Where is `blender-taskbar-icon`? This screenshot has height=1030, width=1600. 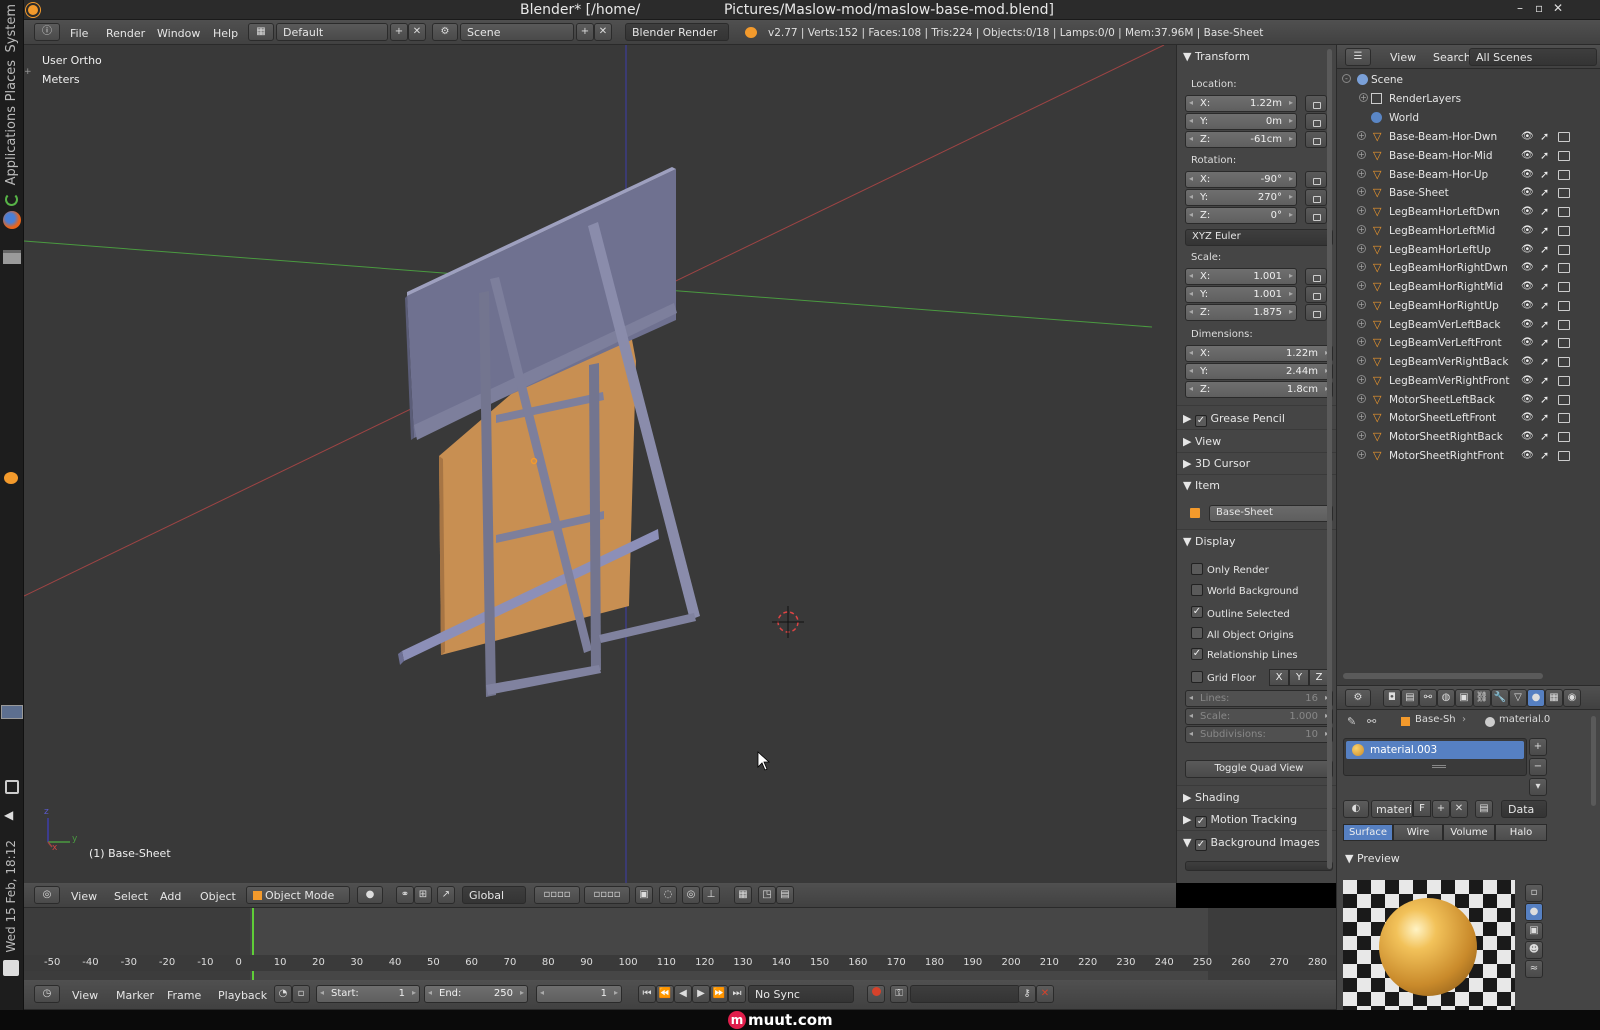
blender-taskbar-icon is located at coordinates (11, 478).